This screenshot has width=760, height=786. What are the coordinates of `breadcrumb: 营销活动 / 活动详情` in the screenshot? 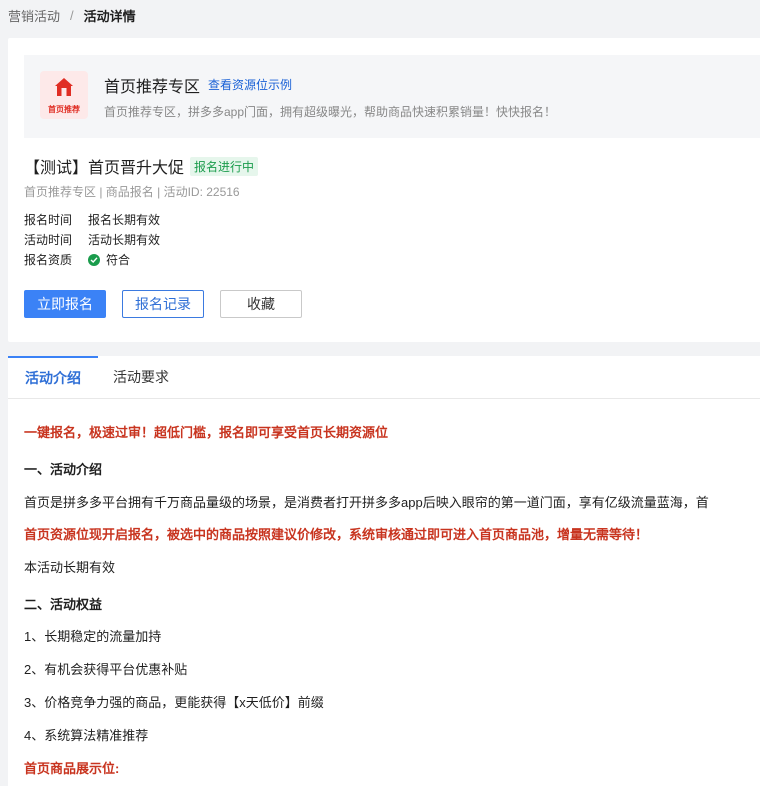 It's located at (72, 15).